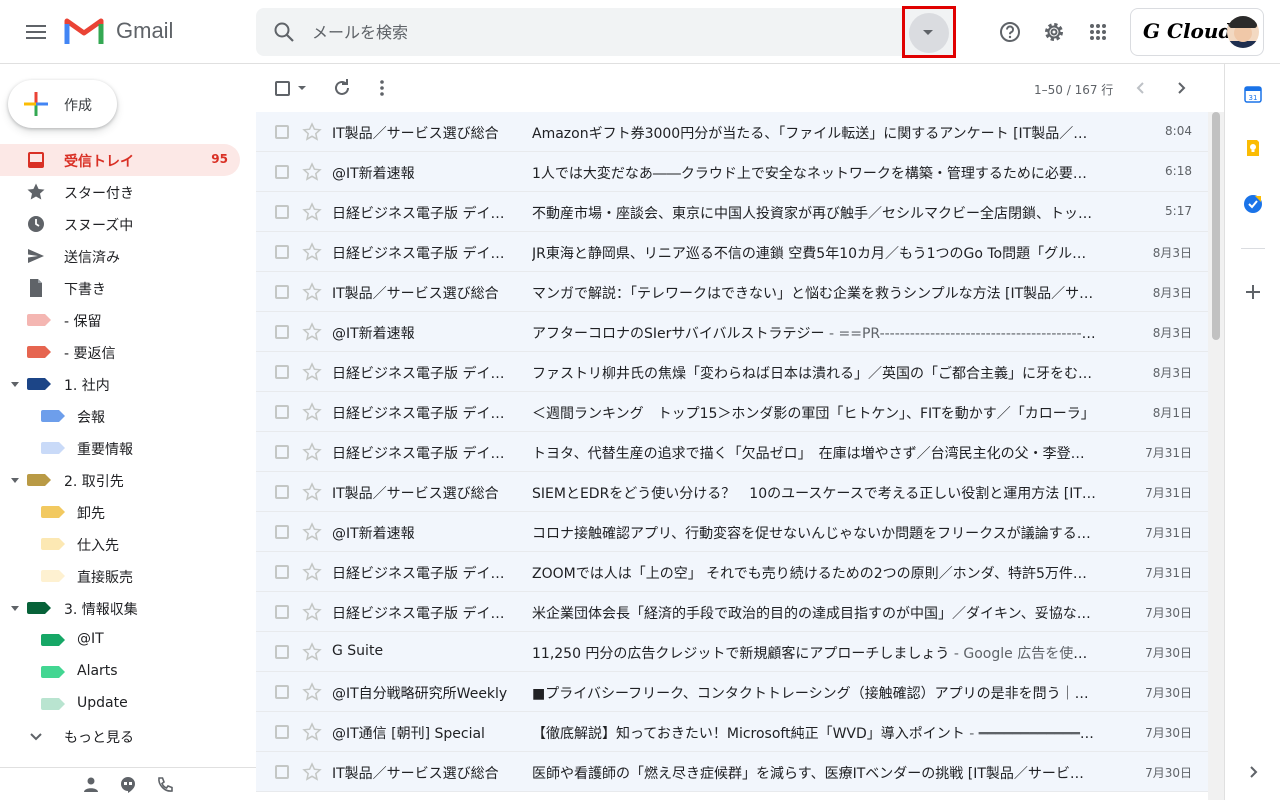  What do you see at coordinates (1141, 88) in the screenshot?
I see `chevron-left-icon` at bounding box center [1141, 88].